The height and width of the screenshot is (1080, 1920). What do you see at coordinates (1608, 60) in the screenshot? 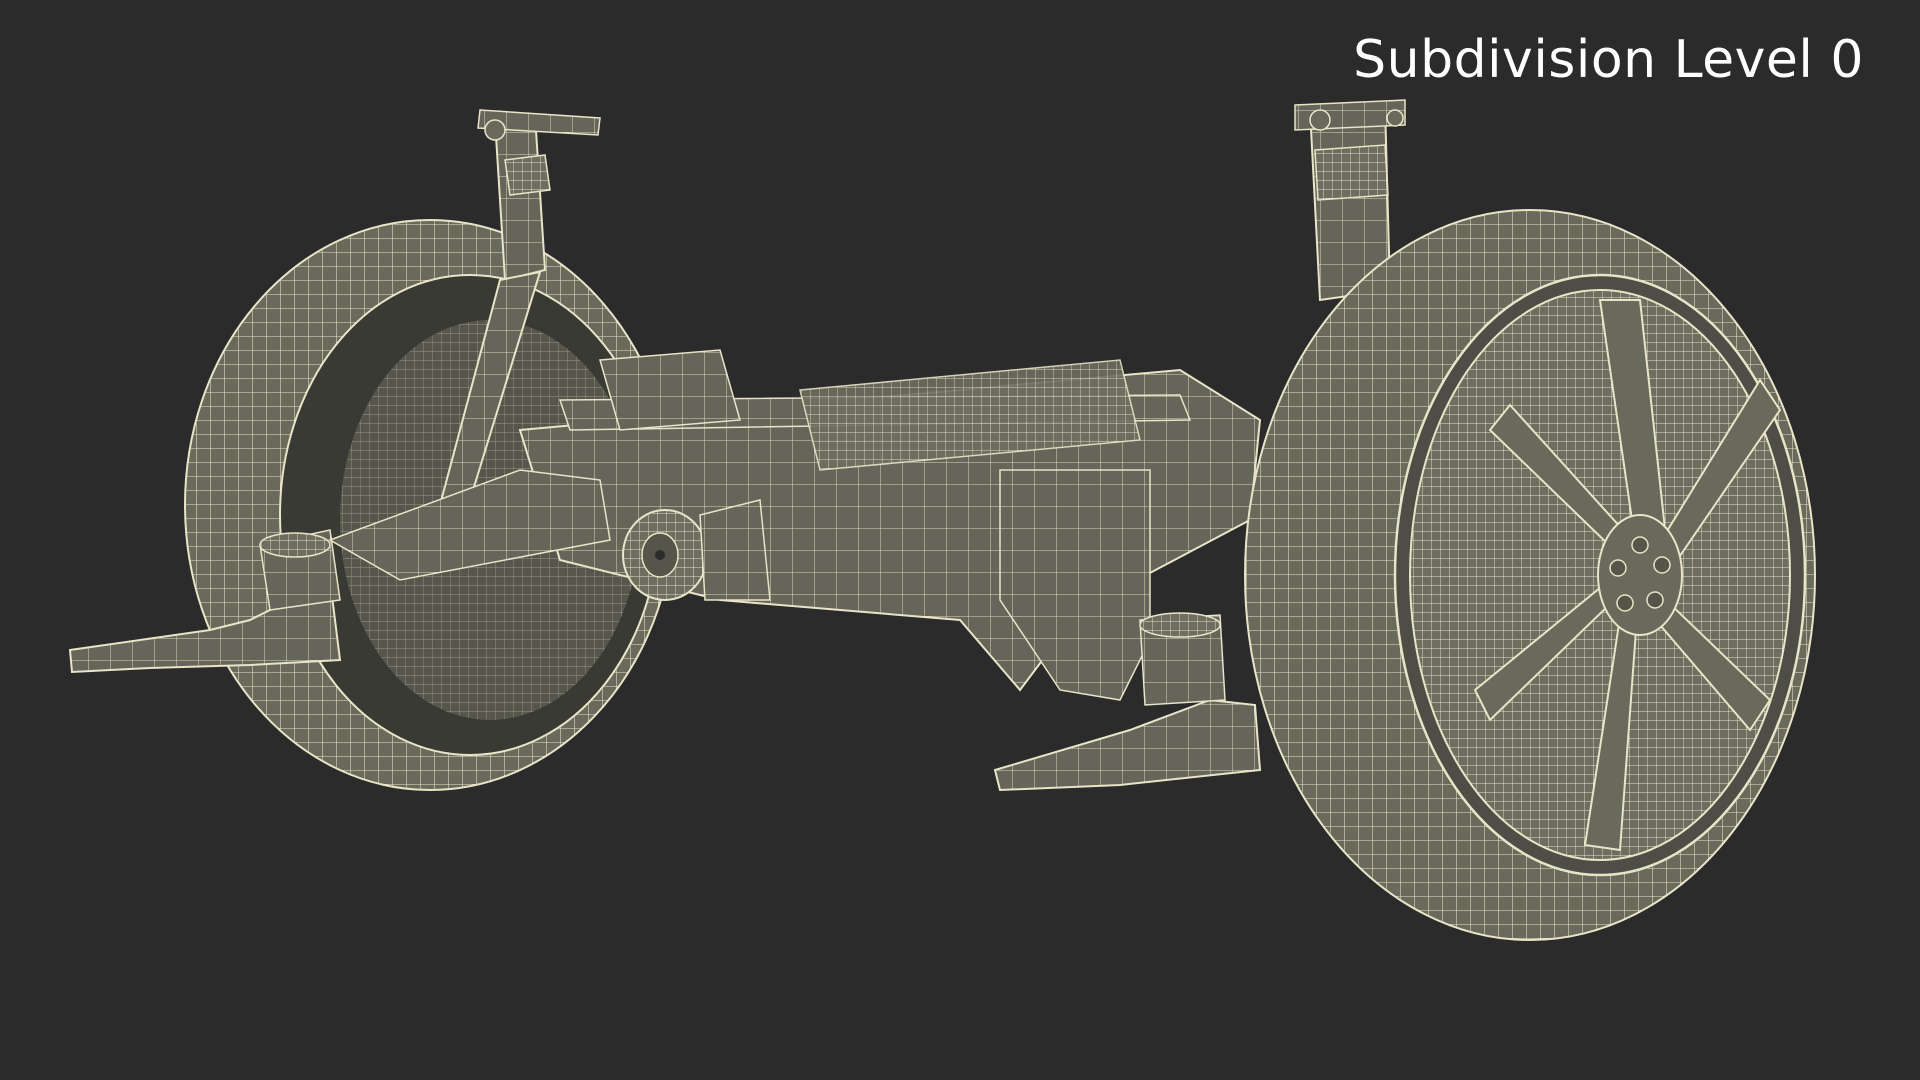
I see `subdivision-level-label: Subdivision Level 0` at bounding box center [1608, 60].